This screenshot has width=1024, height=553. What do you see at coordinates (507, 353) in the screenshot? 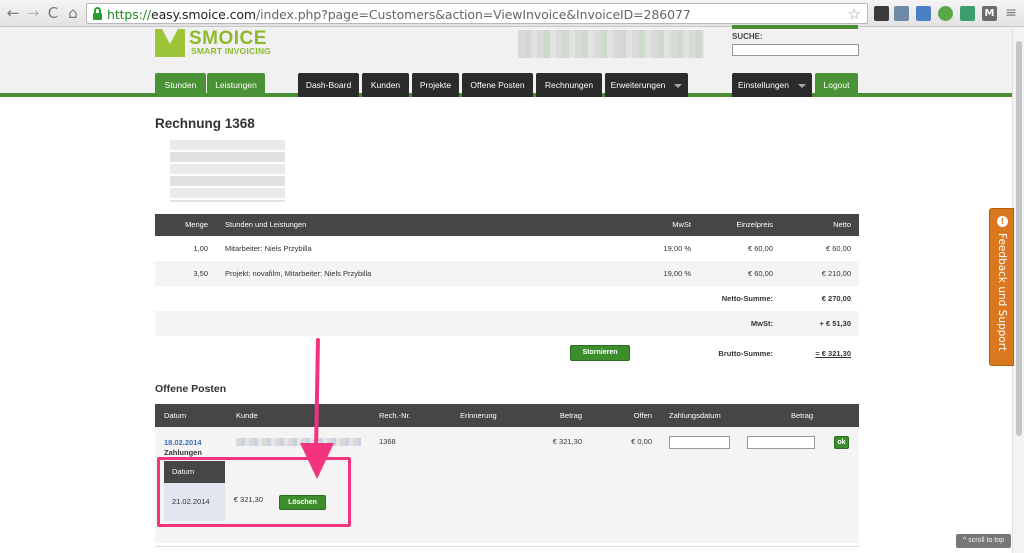
I see `brutto-summe-row: Brutto-Summe: = € 321,30` at bounding box center [507, 353].